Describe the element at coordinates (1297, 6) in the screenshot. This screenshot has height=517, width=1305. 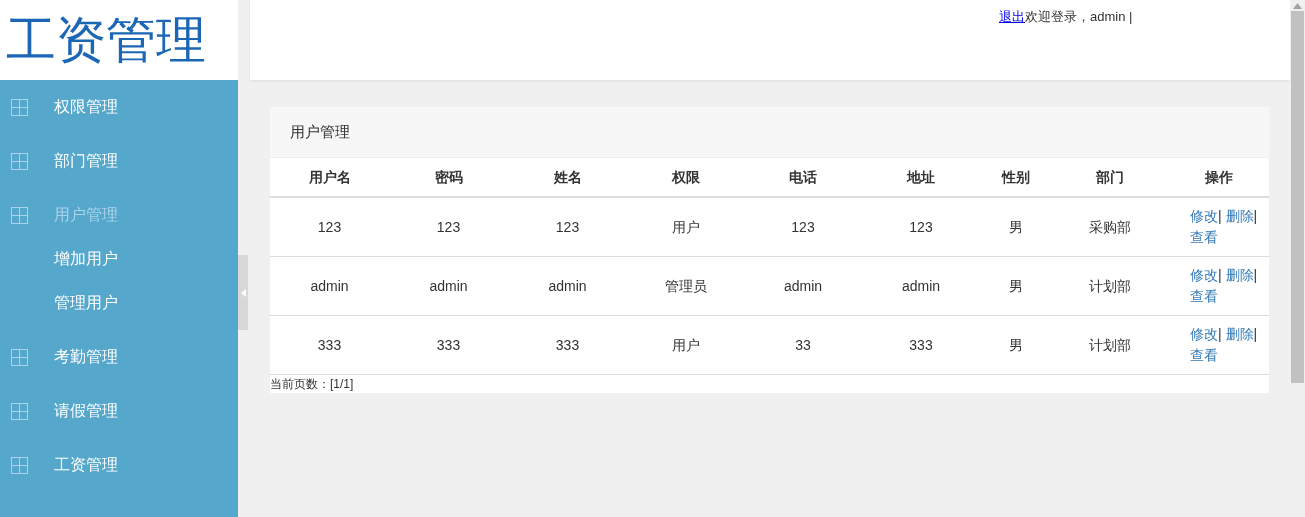
I see `scroll-up-icon` at that location.